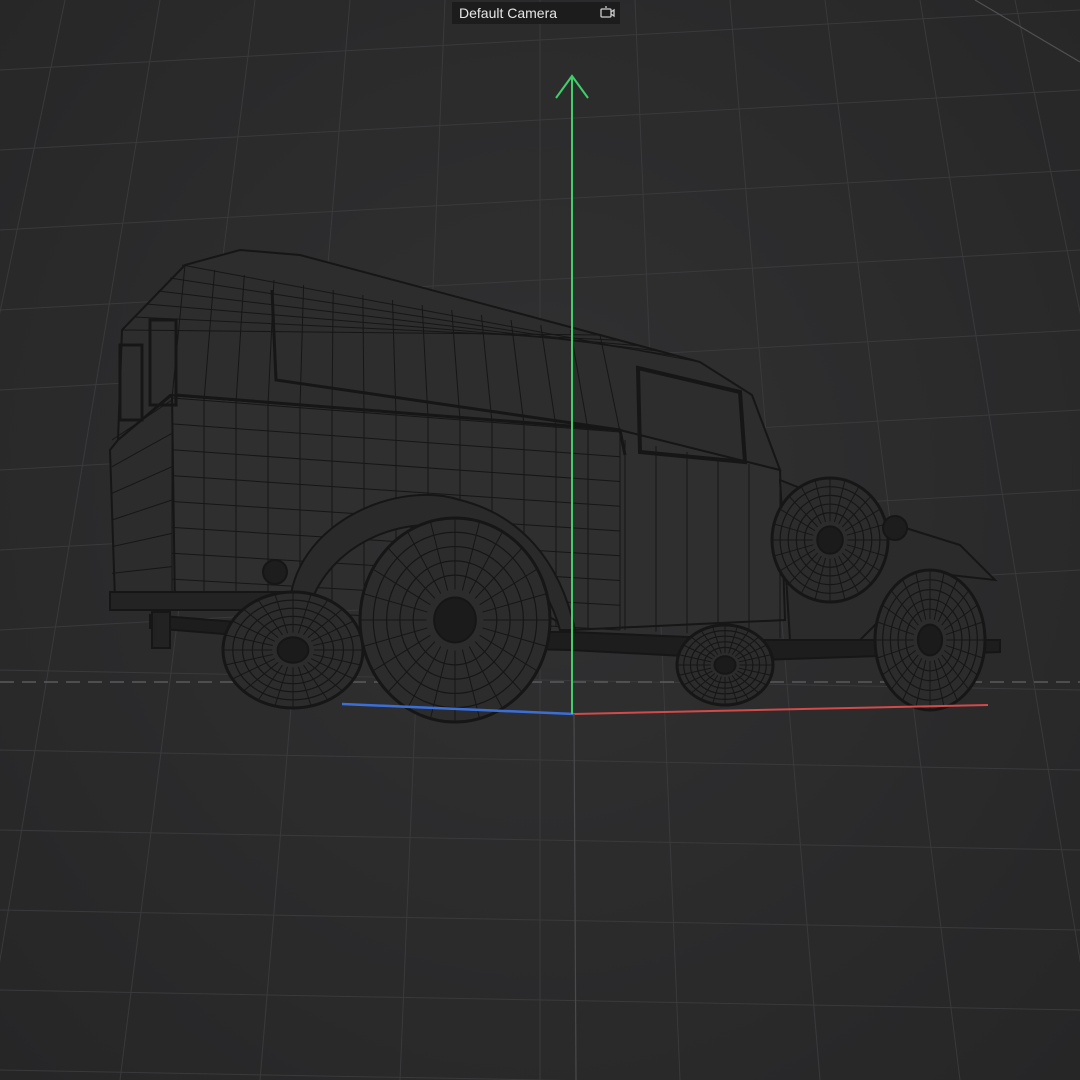  What do you see at coordinates (575, 896) in the screenshot?
I see `center-guide` at bounding box center [575, 896].